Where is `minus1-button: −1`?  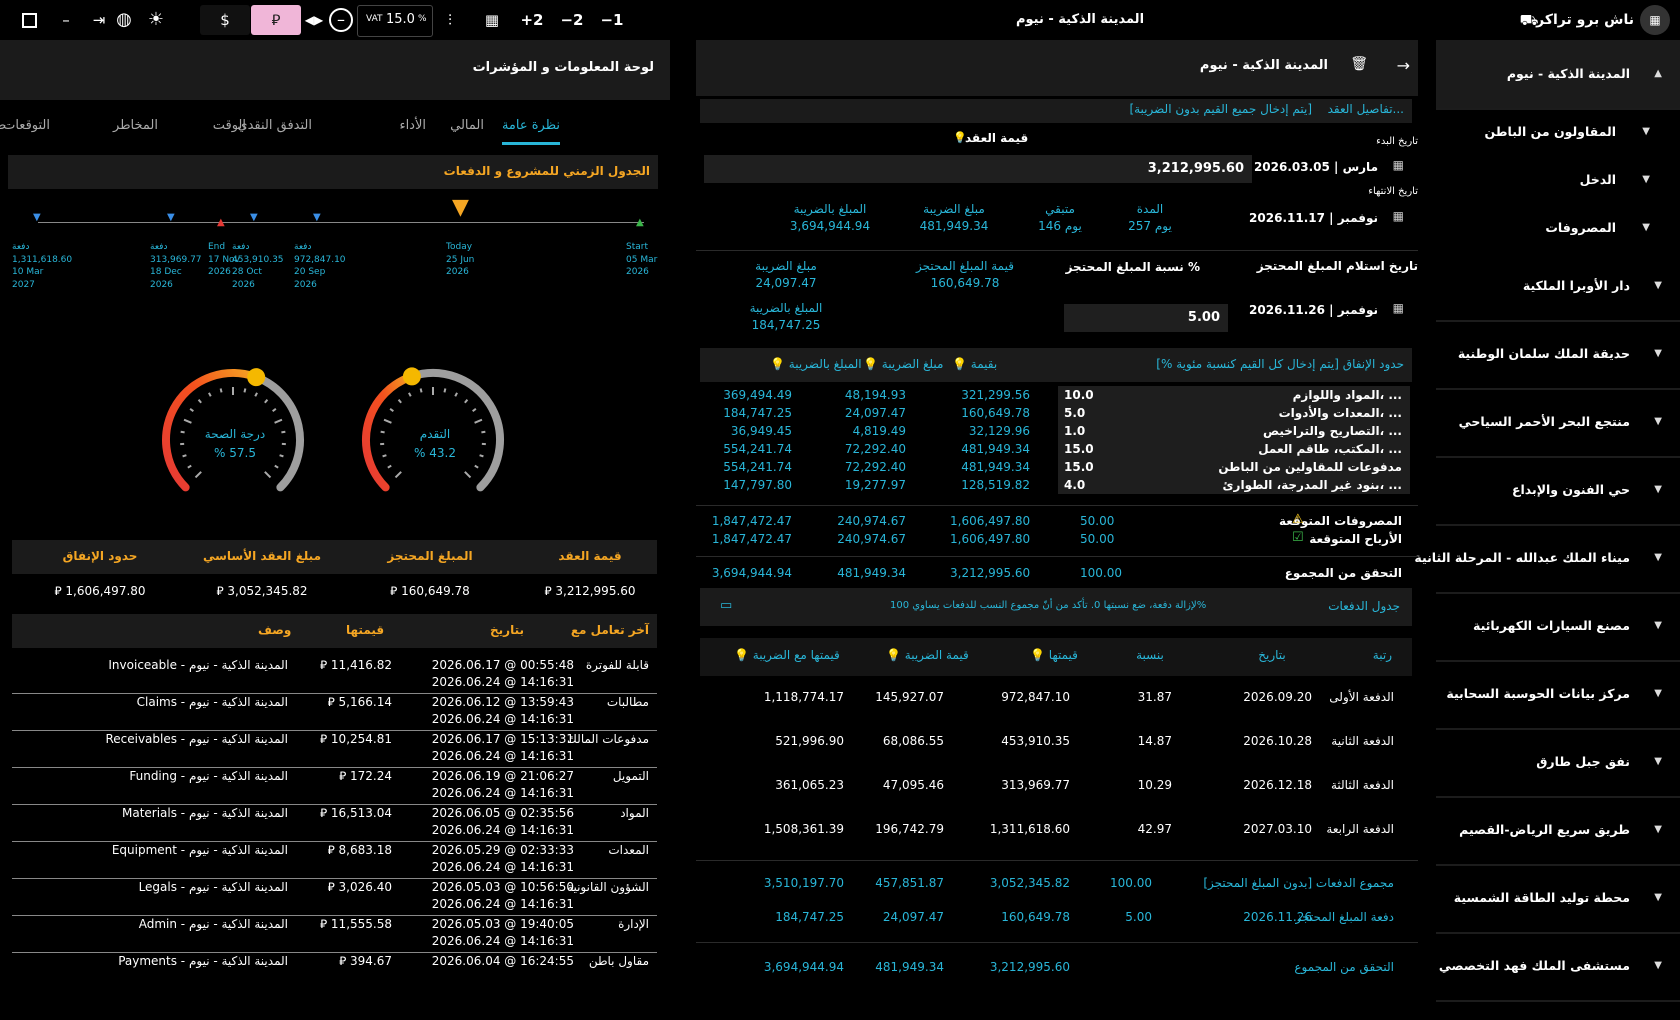
minus1-button: −1 is located at coordinates (612, 20).